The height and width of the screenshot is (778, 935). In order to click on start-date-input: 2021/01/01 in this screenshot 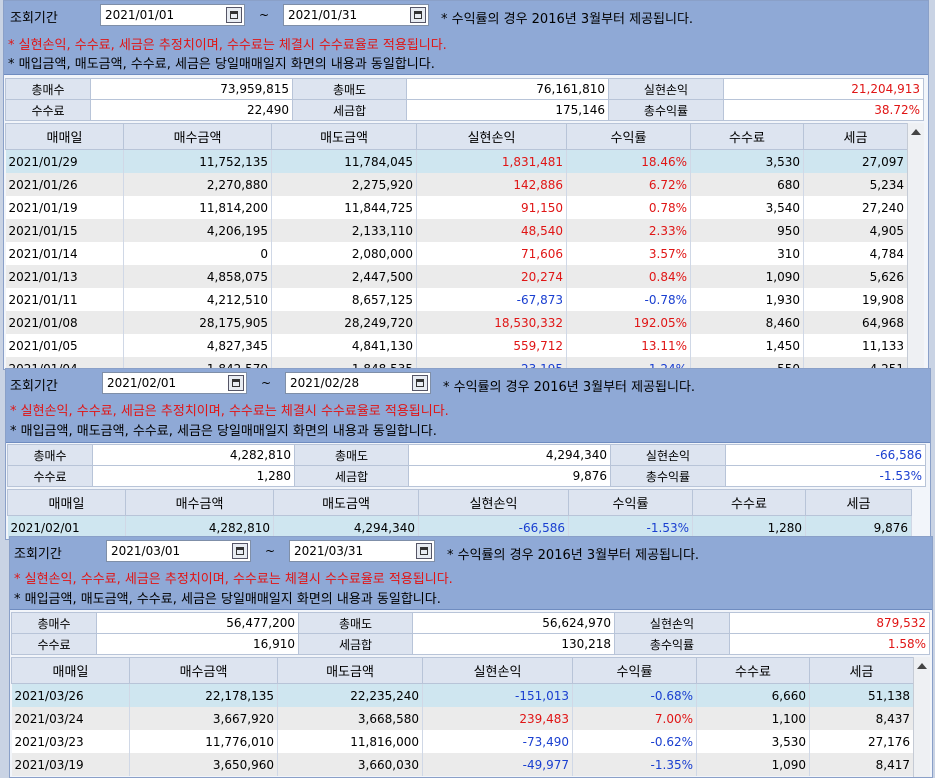, I will do `click(172, 15)`.